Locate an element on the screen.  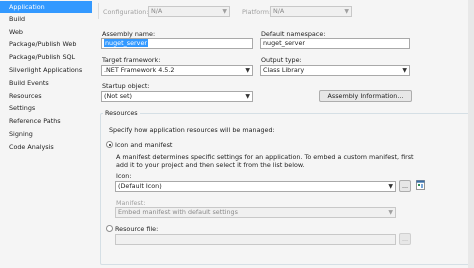
startup-object-select: (Not set) ▼ is located at coordinates (177, 96).